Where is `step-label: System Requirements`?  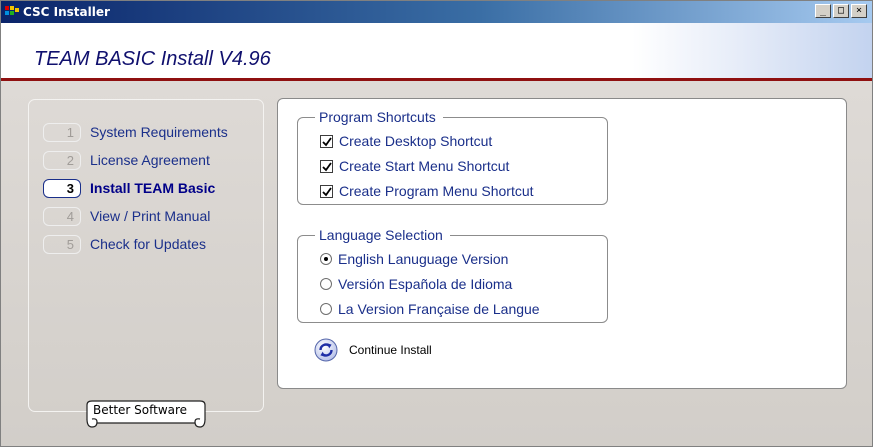 step-label: System Requirements is located at coordinates (159, 132).